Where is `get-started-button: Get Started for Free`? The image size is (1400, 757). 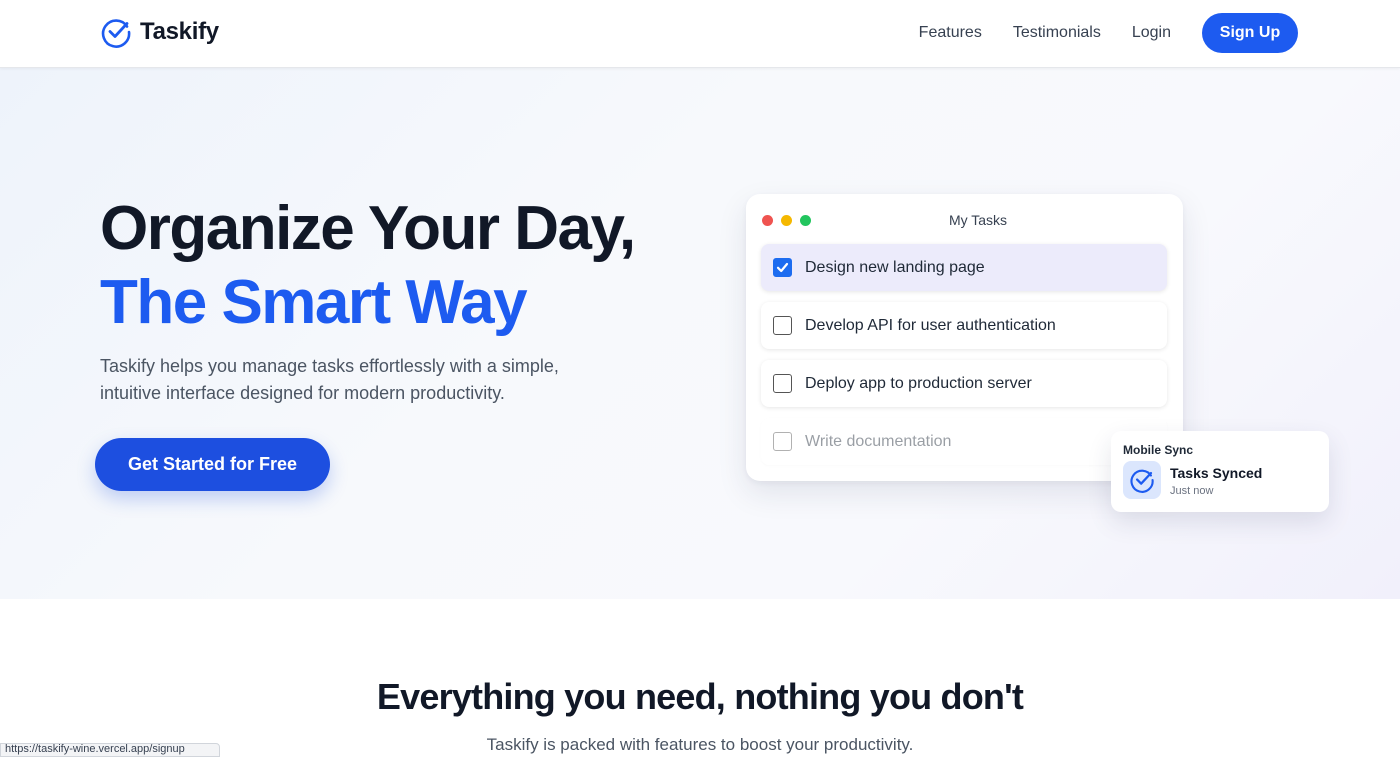 get-started-button: Get Started for Free is located at coordinates (212, 464).